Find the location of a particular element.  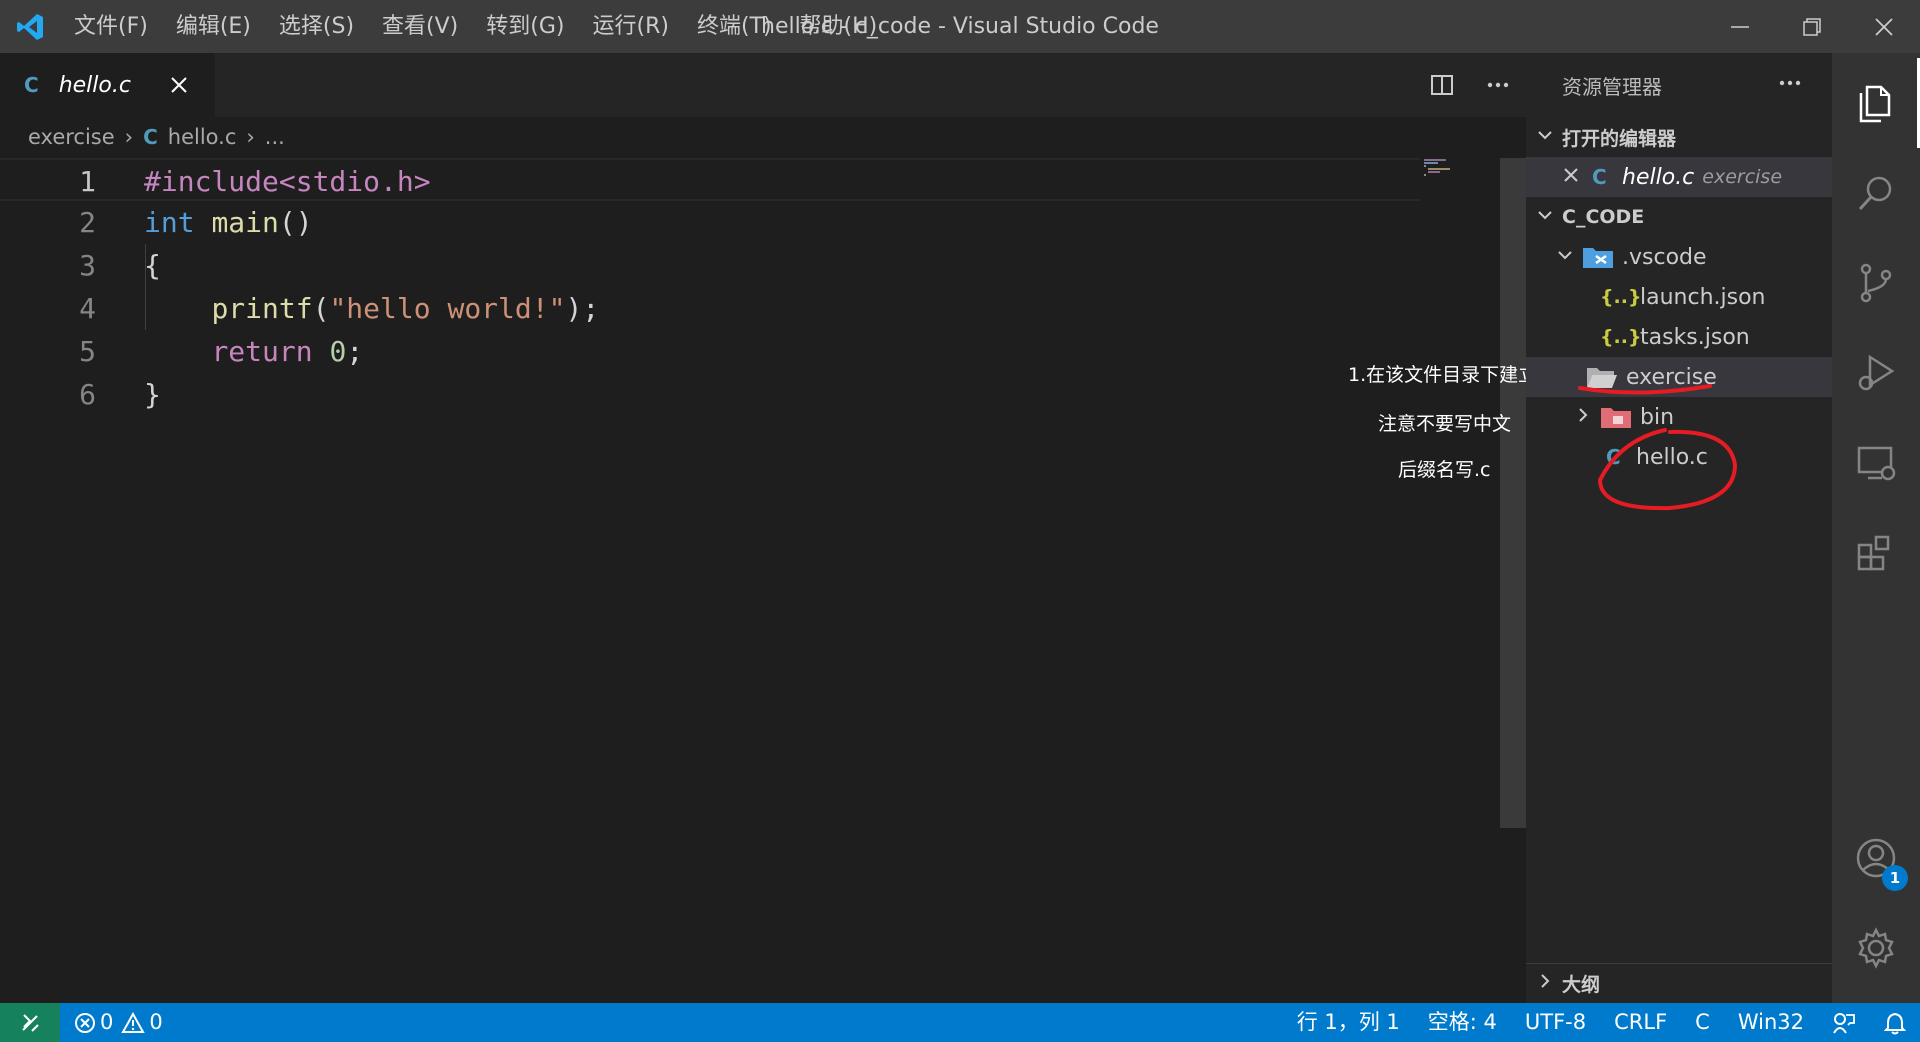

status-bar: 0 0 行 1，列 1 空格: 4 UTF-8 CRLF C Win32 is located at coordinates (960, 1022).